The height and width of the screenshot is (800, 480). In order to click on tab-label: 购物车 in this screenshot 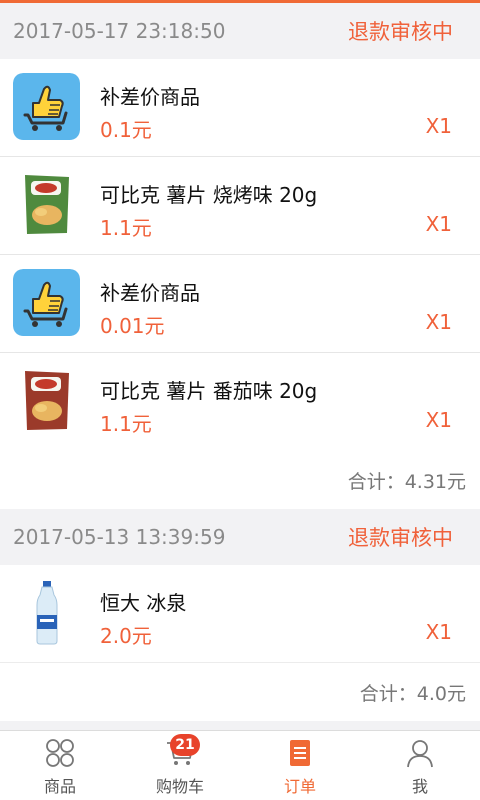, I will do `click(179, 786)`.